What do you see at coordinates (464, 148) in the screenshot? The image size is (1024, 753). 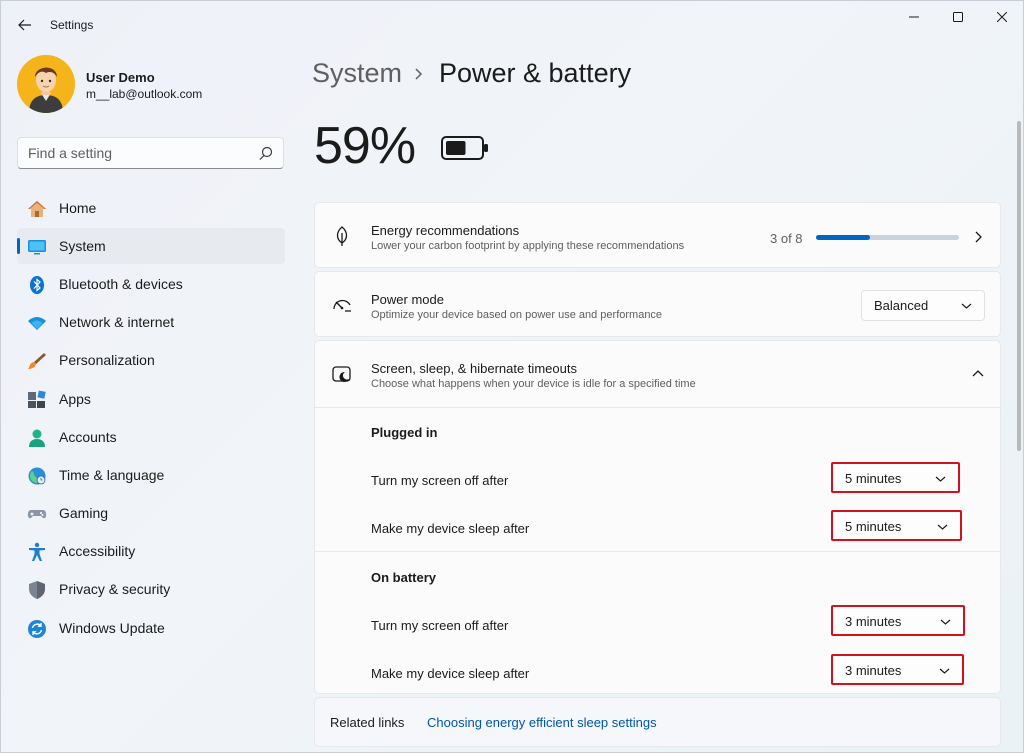 I see `battery-icon` at bounding box center [464, 148].